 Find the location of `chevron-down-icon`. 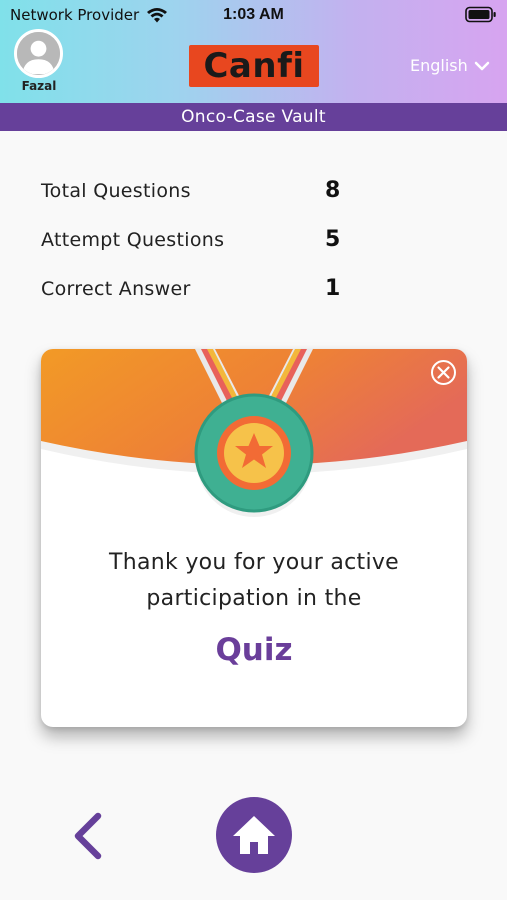

chevron-down-icon is located at coordinates (482, 65).